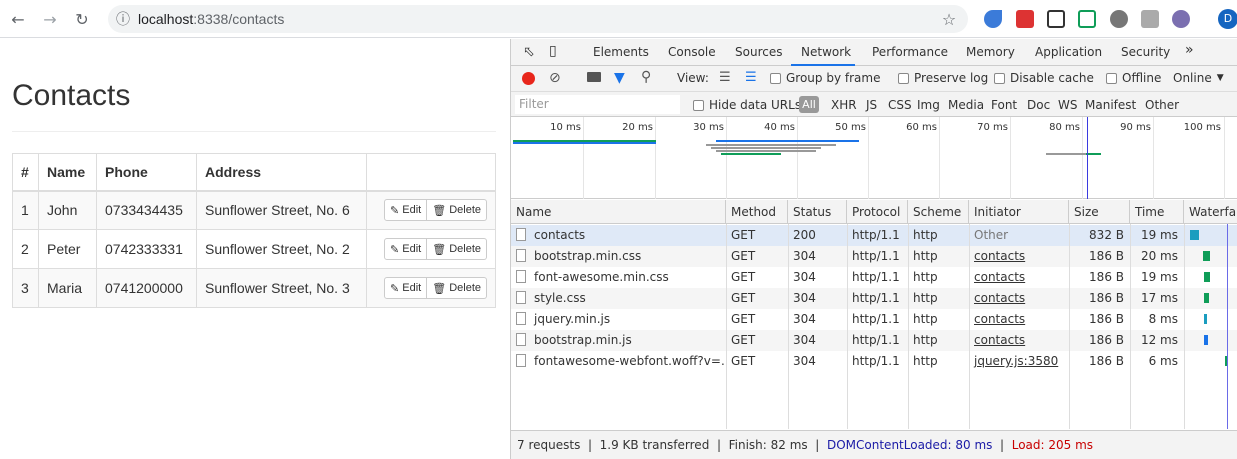 The height and width of the screenshot is (459, 1237). Describe the element at coordinates (725, 77) in the screenshot. I see `large-rows-icon: ☰` at that location.